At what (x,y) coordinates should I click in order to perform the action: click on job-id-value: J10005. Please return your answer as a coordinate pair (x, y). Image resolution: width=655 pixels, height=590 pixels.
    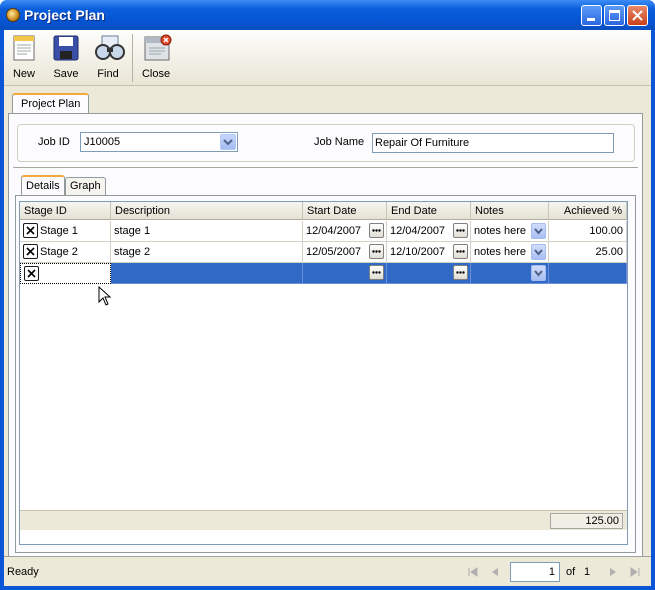
    Looking at the image, I should click on (102, 142).